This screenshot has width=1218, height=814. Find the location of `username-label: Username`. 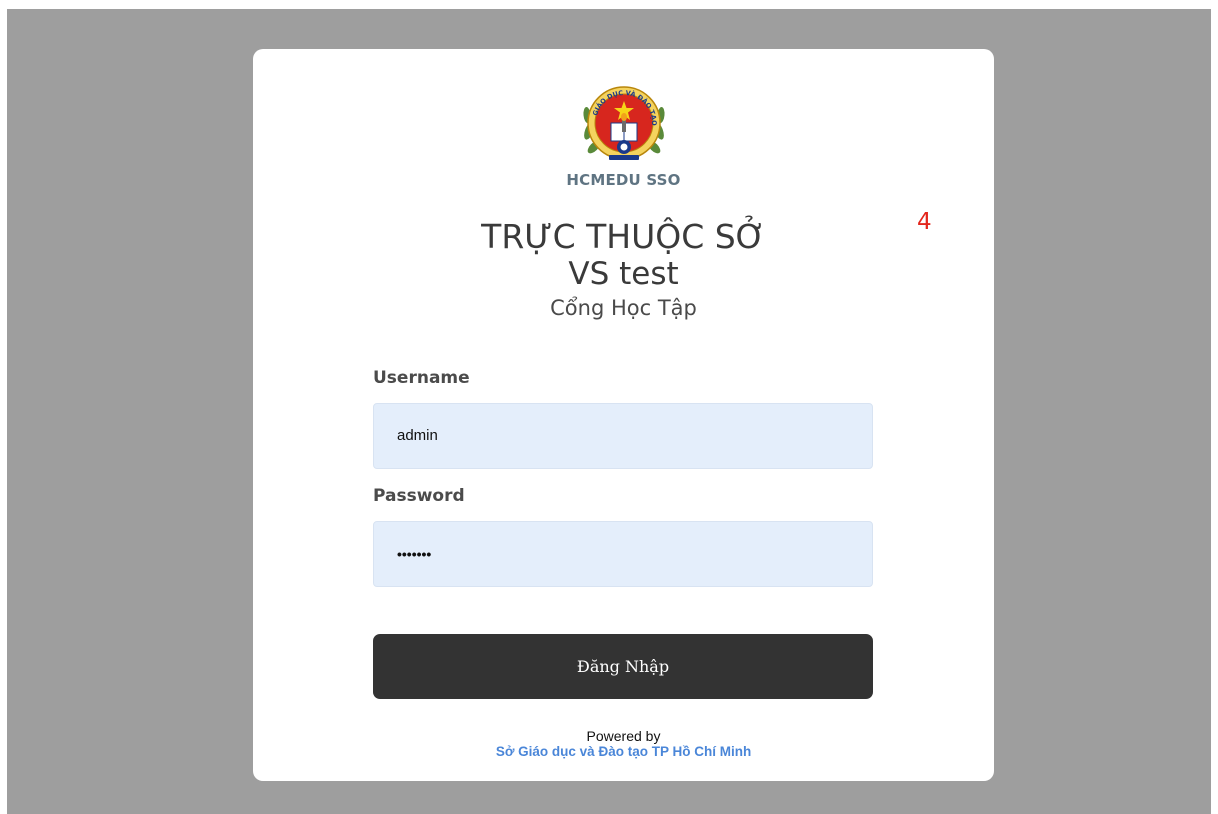

username-label: Username is located at coordinates (421, 378).